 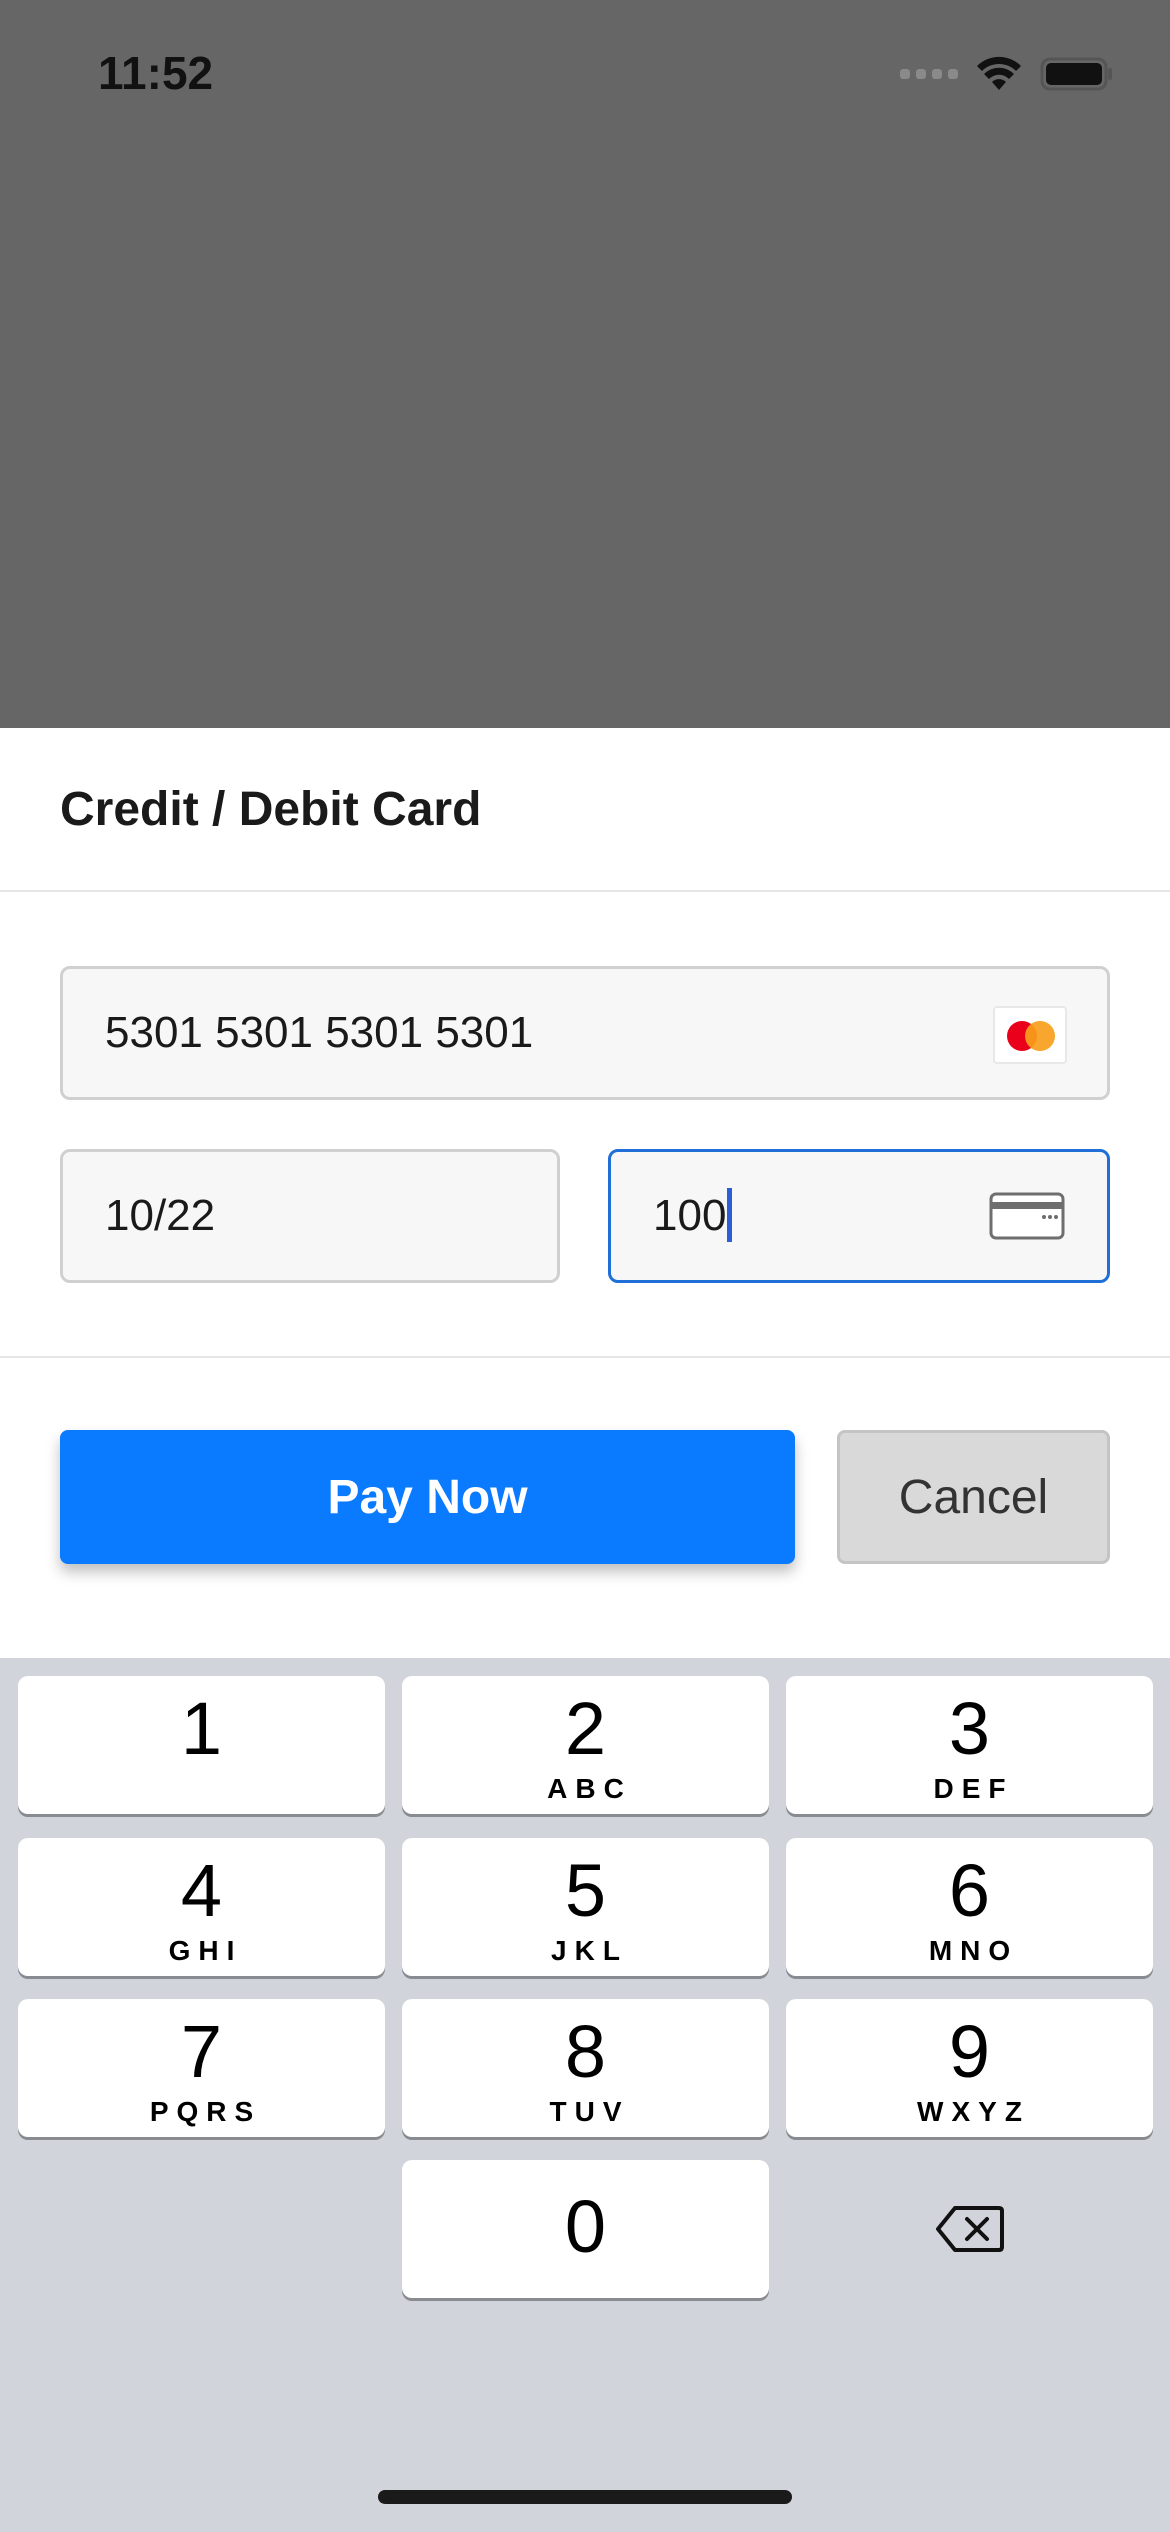 I want to click on cvc-value: 100, so click(x=690, y=1215).